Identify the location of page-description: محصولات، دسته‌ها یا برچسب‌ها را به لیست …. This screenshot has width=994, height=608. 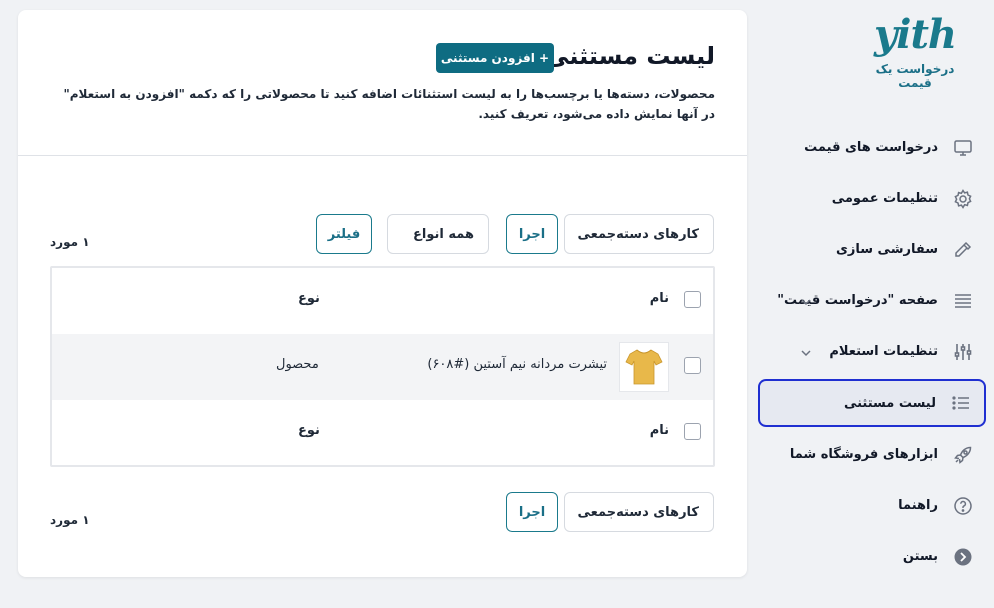
(389, 104).